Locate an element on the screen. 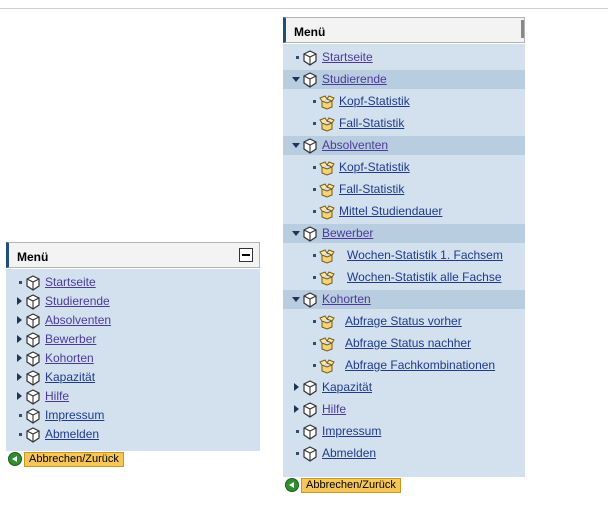 This screenshot has height=509, width=608. submenu-item-wochen-statistik-alle: Wochen-Statistik alle Fachse is located at coordinates (404, 277).